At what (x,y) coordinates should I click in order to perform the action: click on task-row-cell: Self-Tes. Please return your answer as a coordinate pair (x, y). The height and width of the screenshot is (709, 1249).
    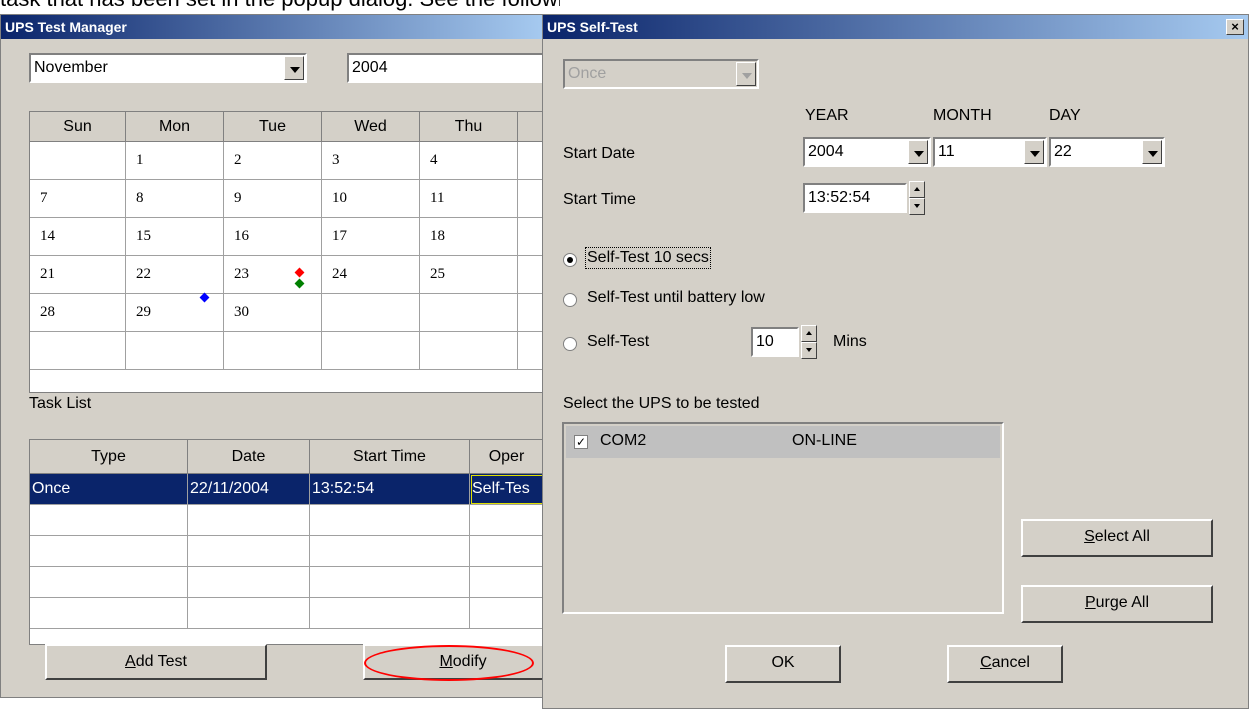
    Looking at the image, I should click on (506, 489).